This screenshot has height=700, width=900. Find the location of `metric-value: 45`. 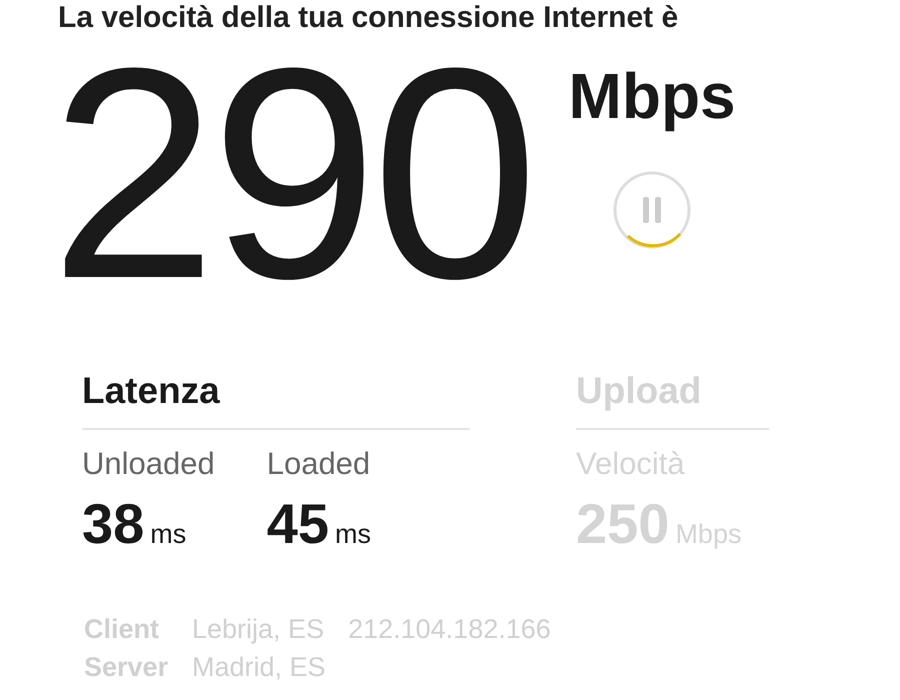

metric-value: 45 is located at coordinates (298, 524).